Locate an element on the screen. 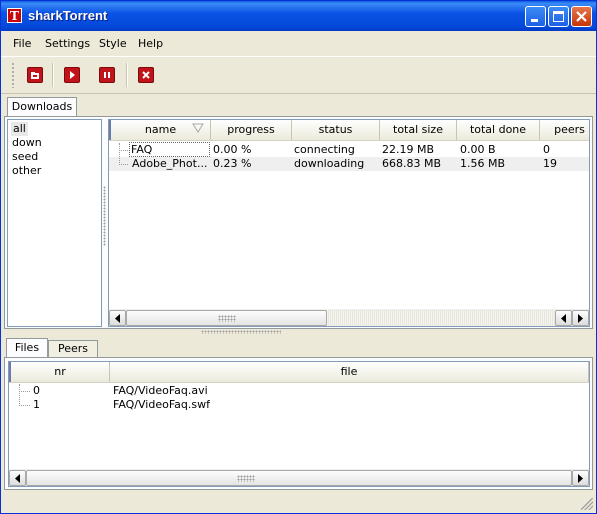  downloads-horizontal-scrollbar is located at coordinates (349, 317).